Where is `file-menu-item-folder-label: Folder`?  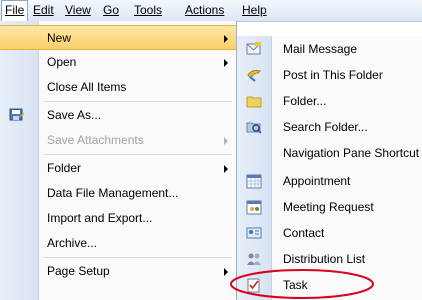
file-menu-item-folder-label: Folder is located at coordinates (64, 168).